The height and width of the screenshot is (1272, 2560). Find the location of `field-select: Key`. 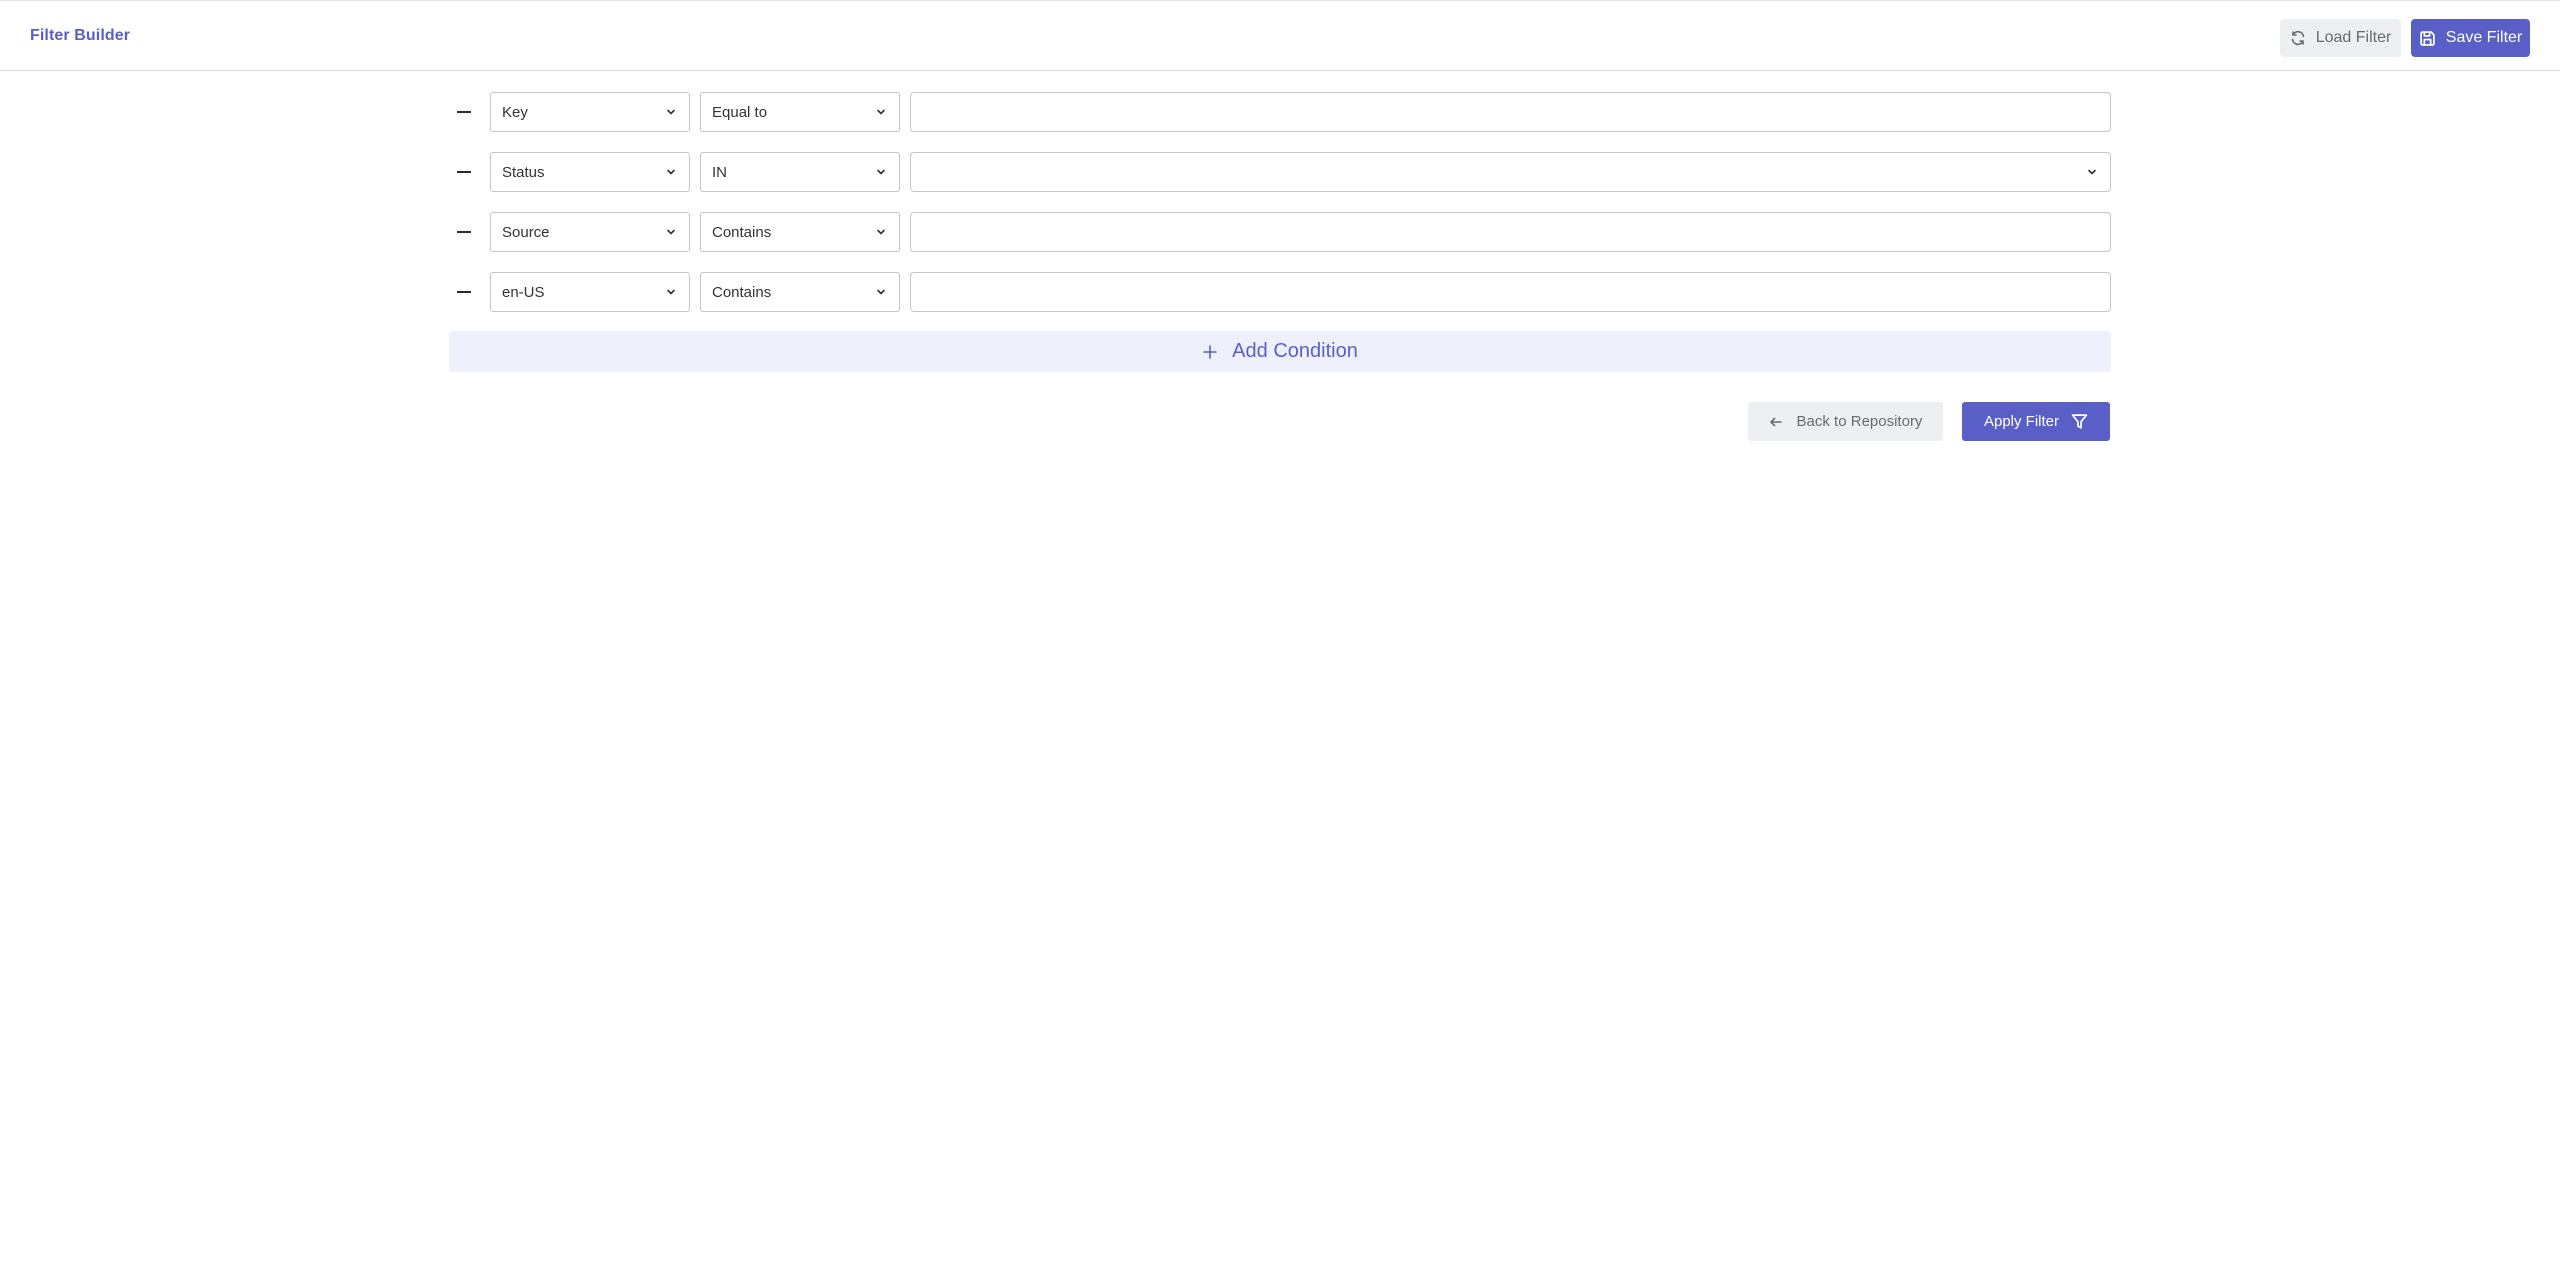

field-select: Key is located at coordinates (590, 112).